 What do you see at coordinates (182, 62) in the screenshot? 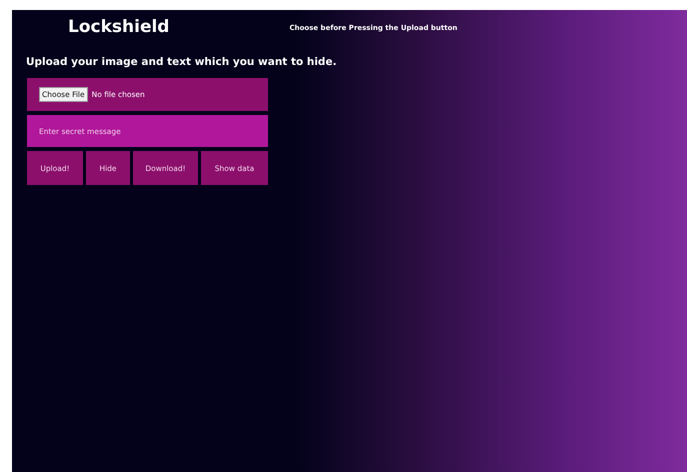
I see `heading: Upload your image and text which you want to hide.` at bounding box center [182, 62].